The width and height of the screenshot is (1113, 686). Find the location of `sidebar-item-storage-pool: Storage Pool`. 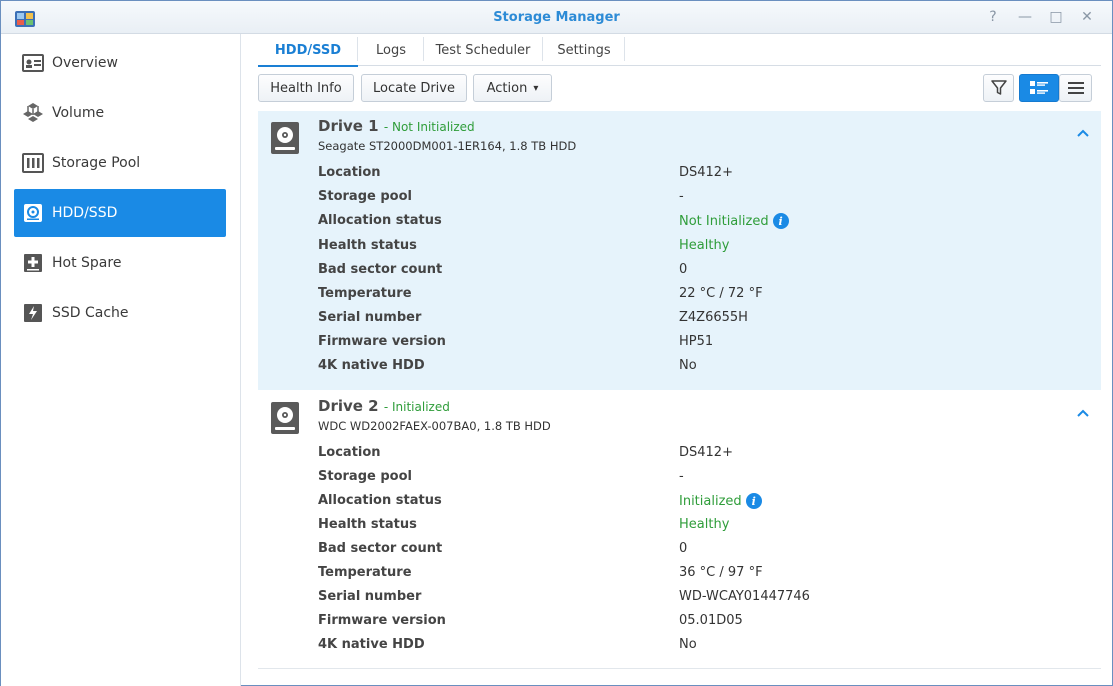

sidebar-item-storage-pool: Storage Pool is located at coordinates (120, 163).